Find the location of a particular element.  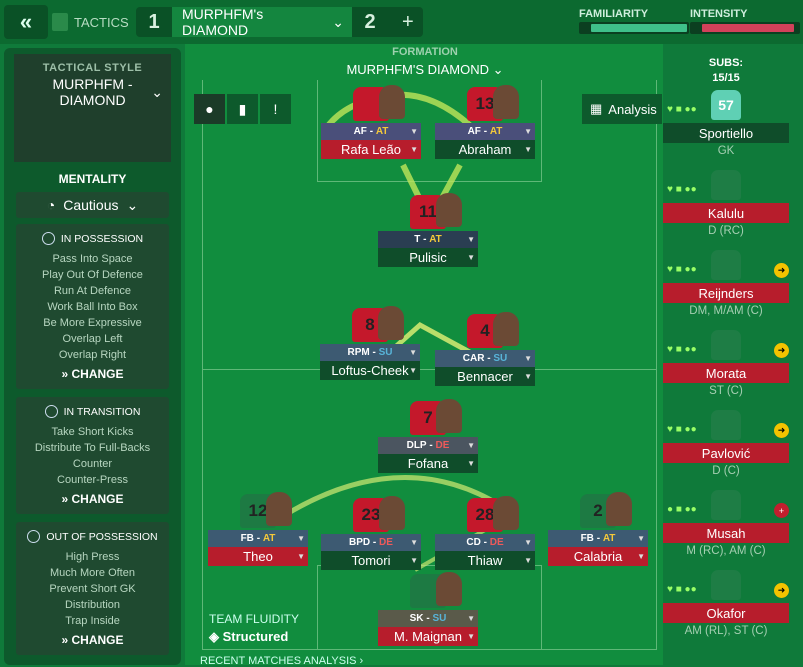

player-slot: 12 FB - AT ▼ Theo ▼ is located at coordinates (258, 532).